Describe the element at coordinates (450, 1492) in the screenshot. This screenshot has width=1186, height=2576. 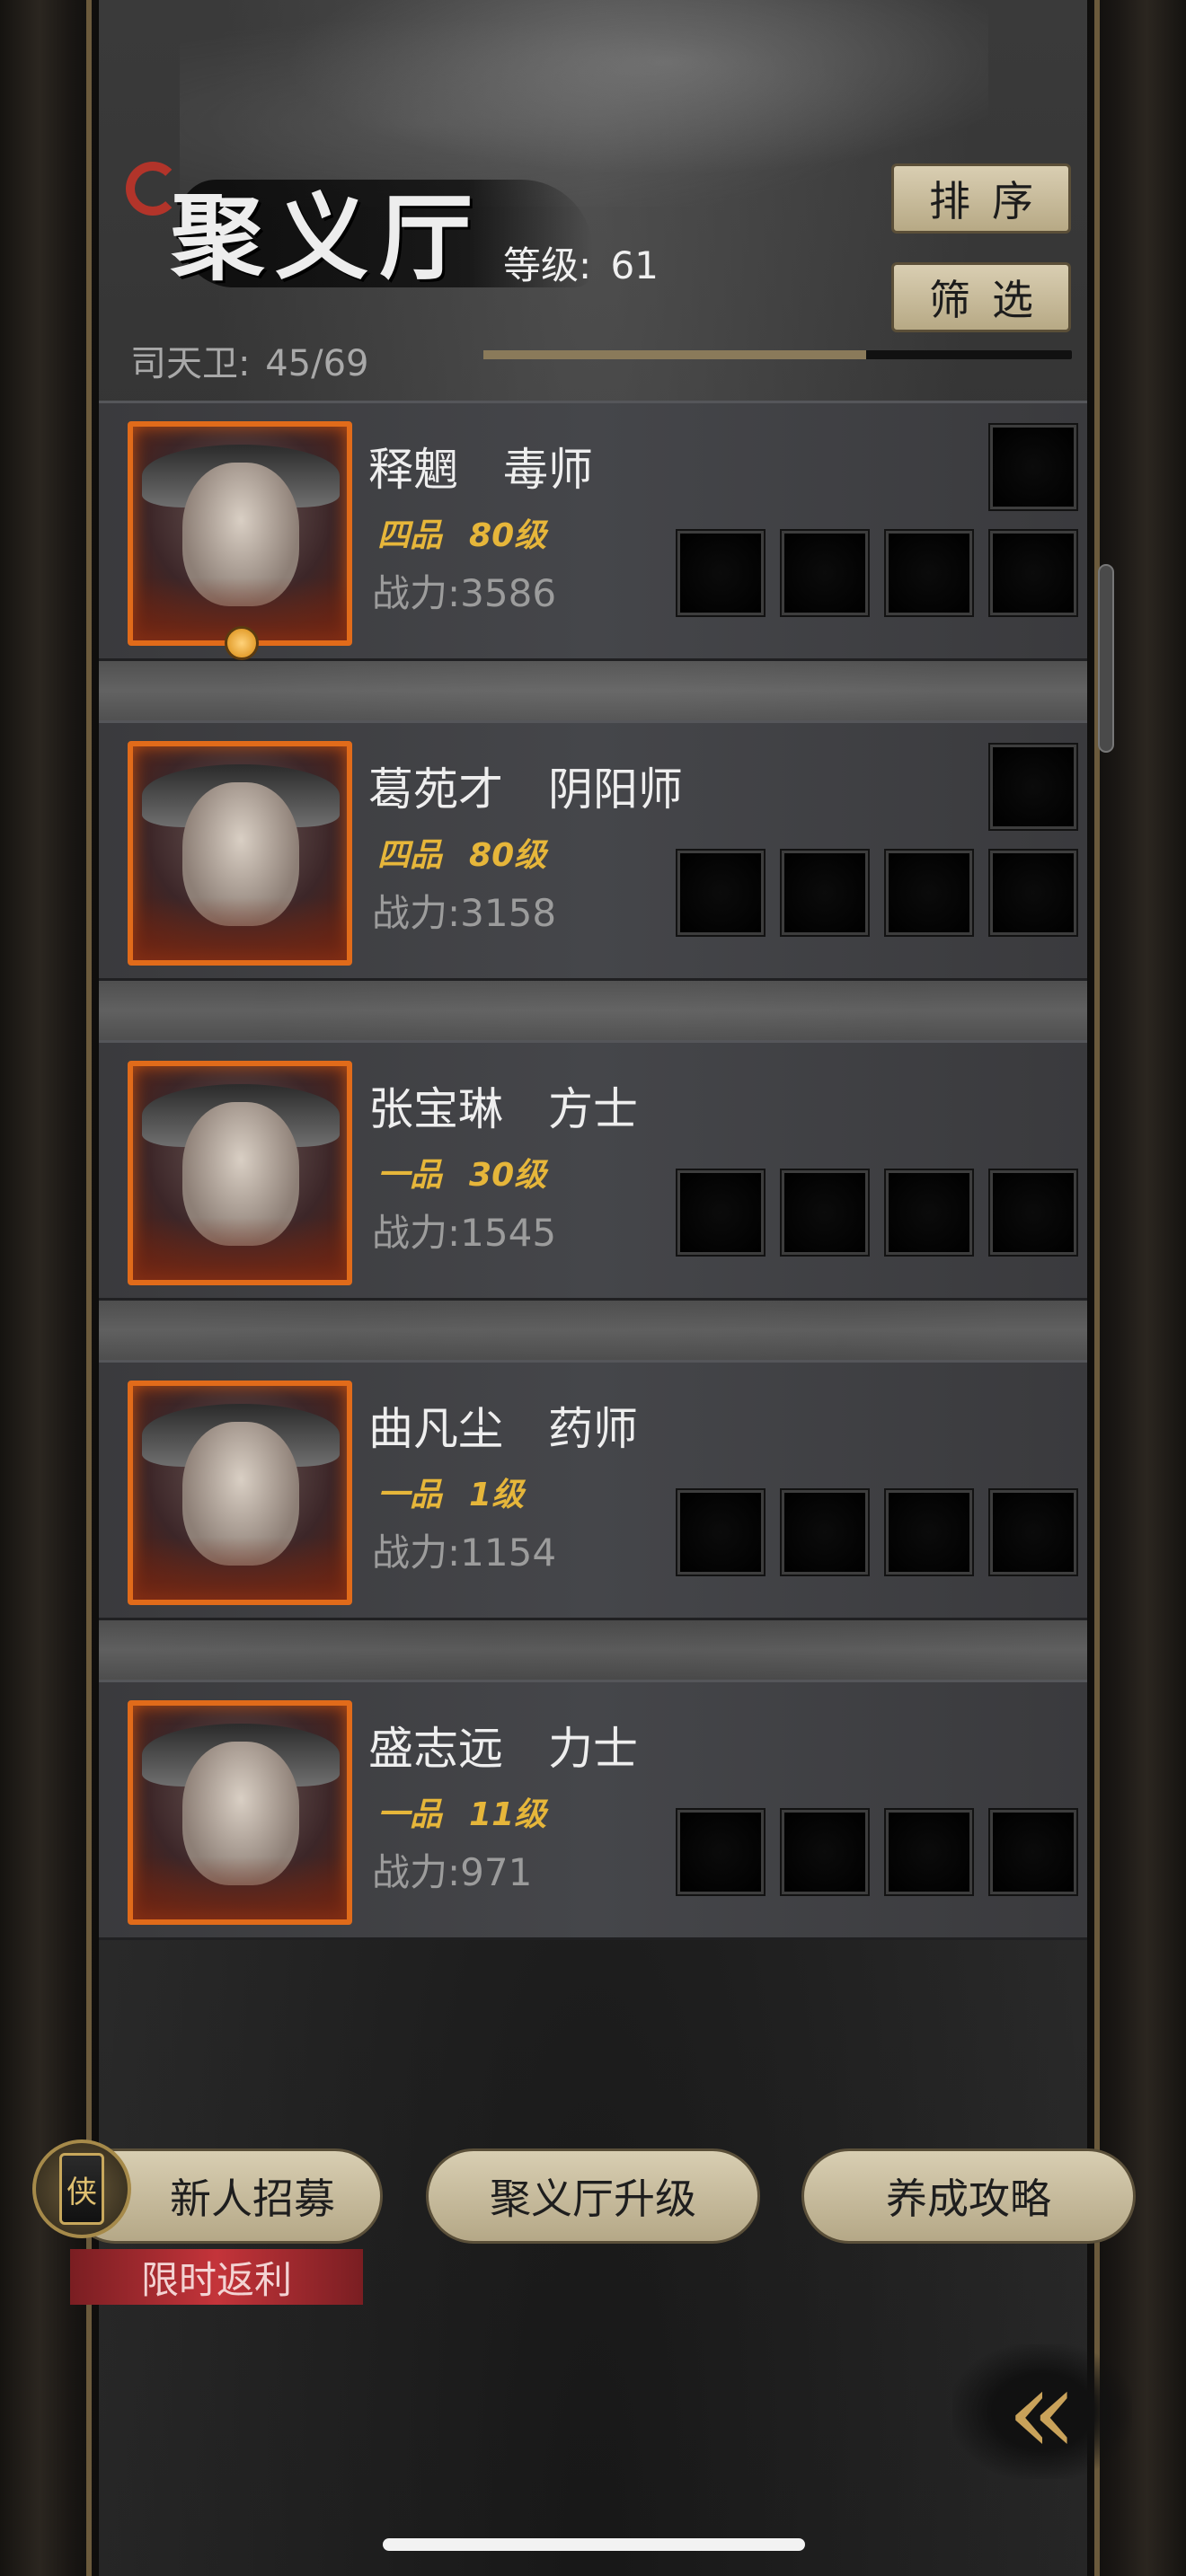
I see `hero-rank-row: 一品 1级` at that location.